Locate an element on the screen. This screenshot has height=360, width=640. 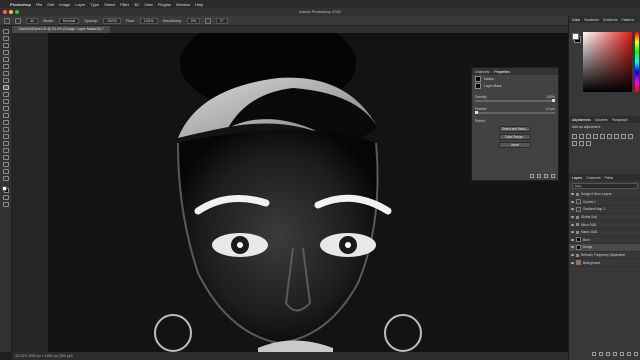
blur-tool-icon is located at coordinates (5, 122).